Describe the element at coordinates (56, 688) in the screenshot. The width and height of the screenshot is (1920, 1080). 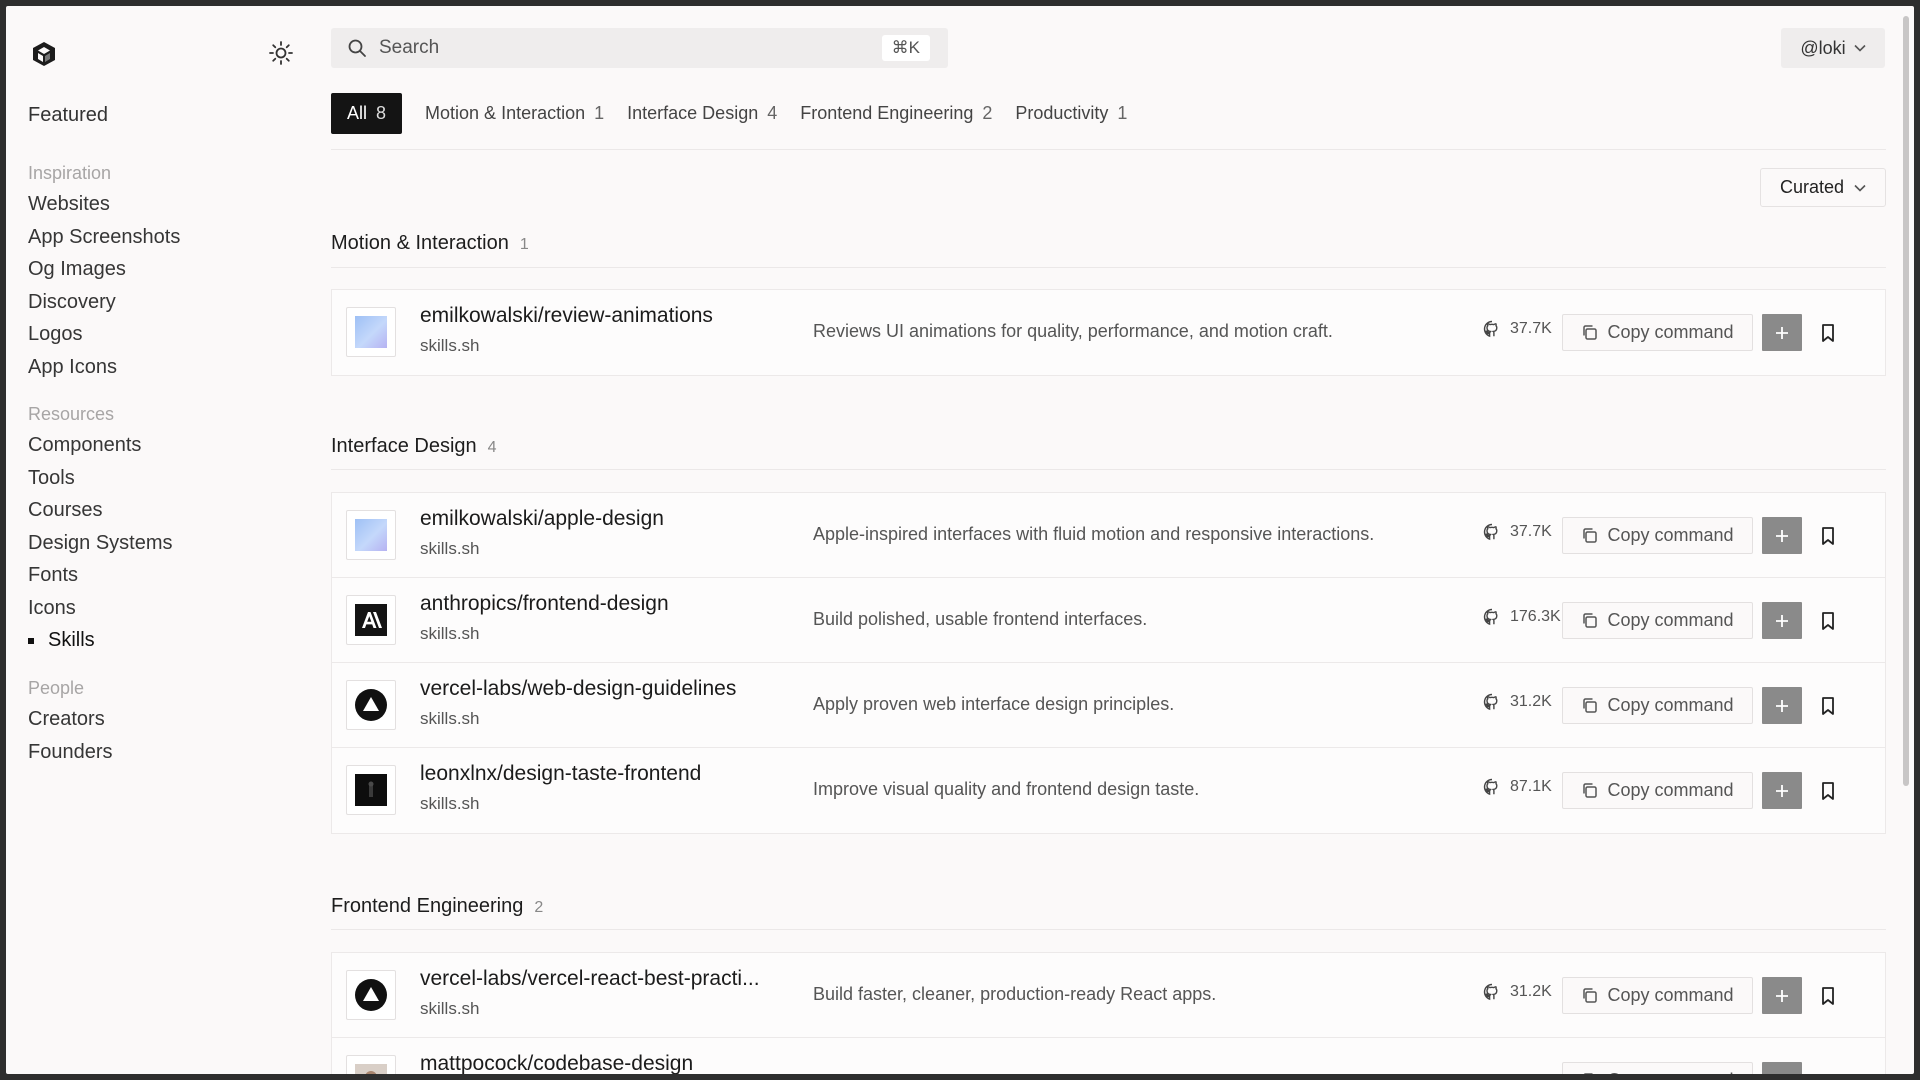
I see `nav-heading: People` at that location.